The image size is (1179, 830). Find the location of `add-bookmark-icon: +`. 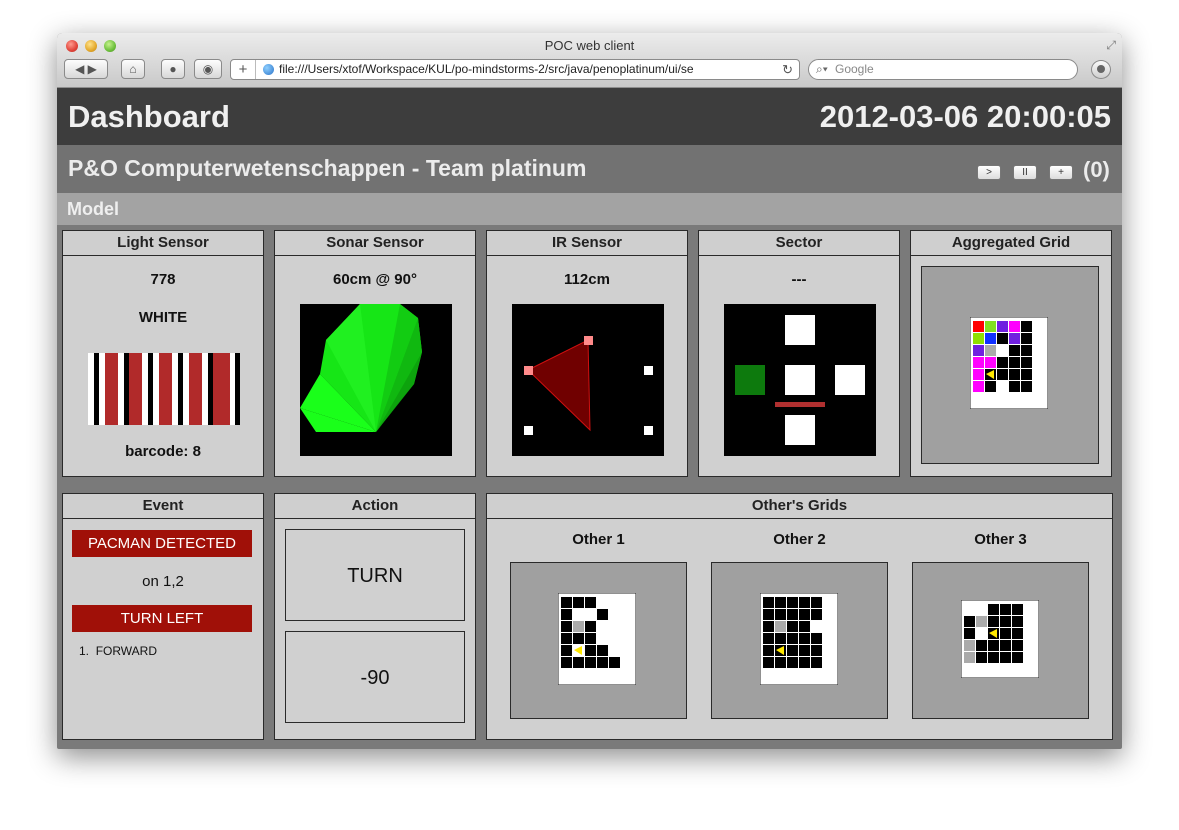

add-bookmark-icon: + is located at coordinates (243, 69).